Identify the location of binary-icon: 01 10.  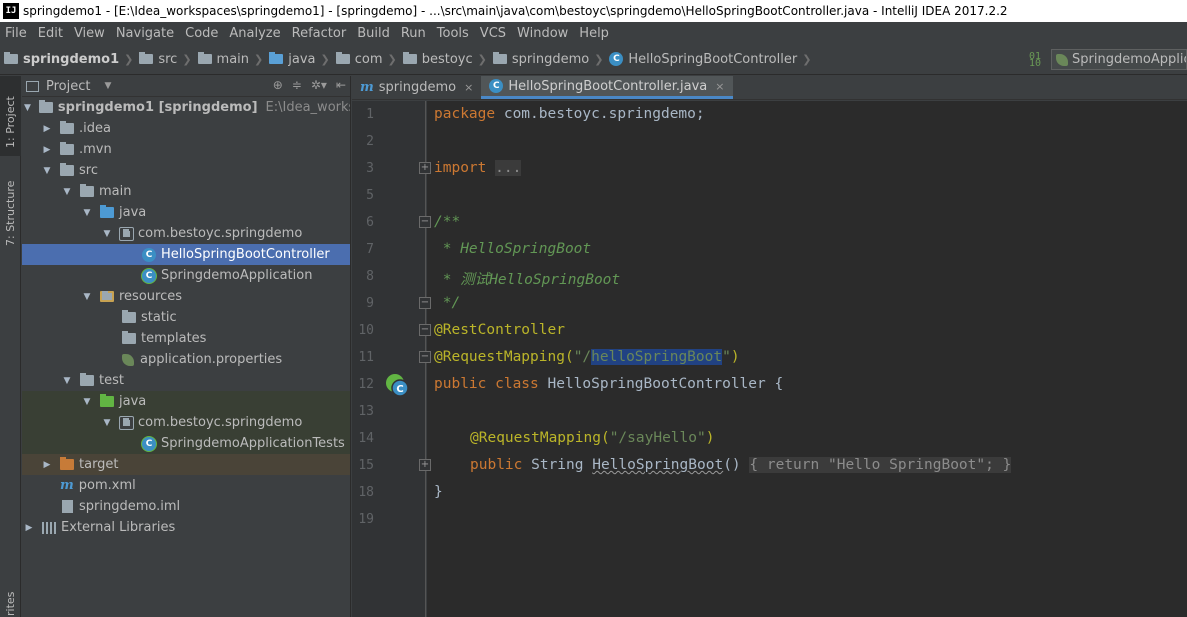
(1036, 59).